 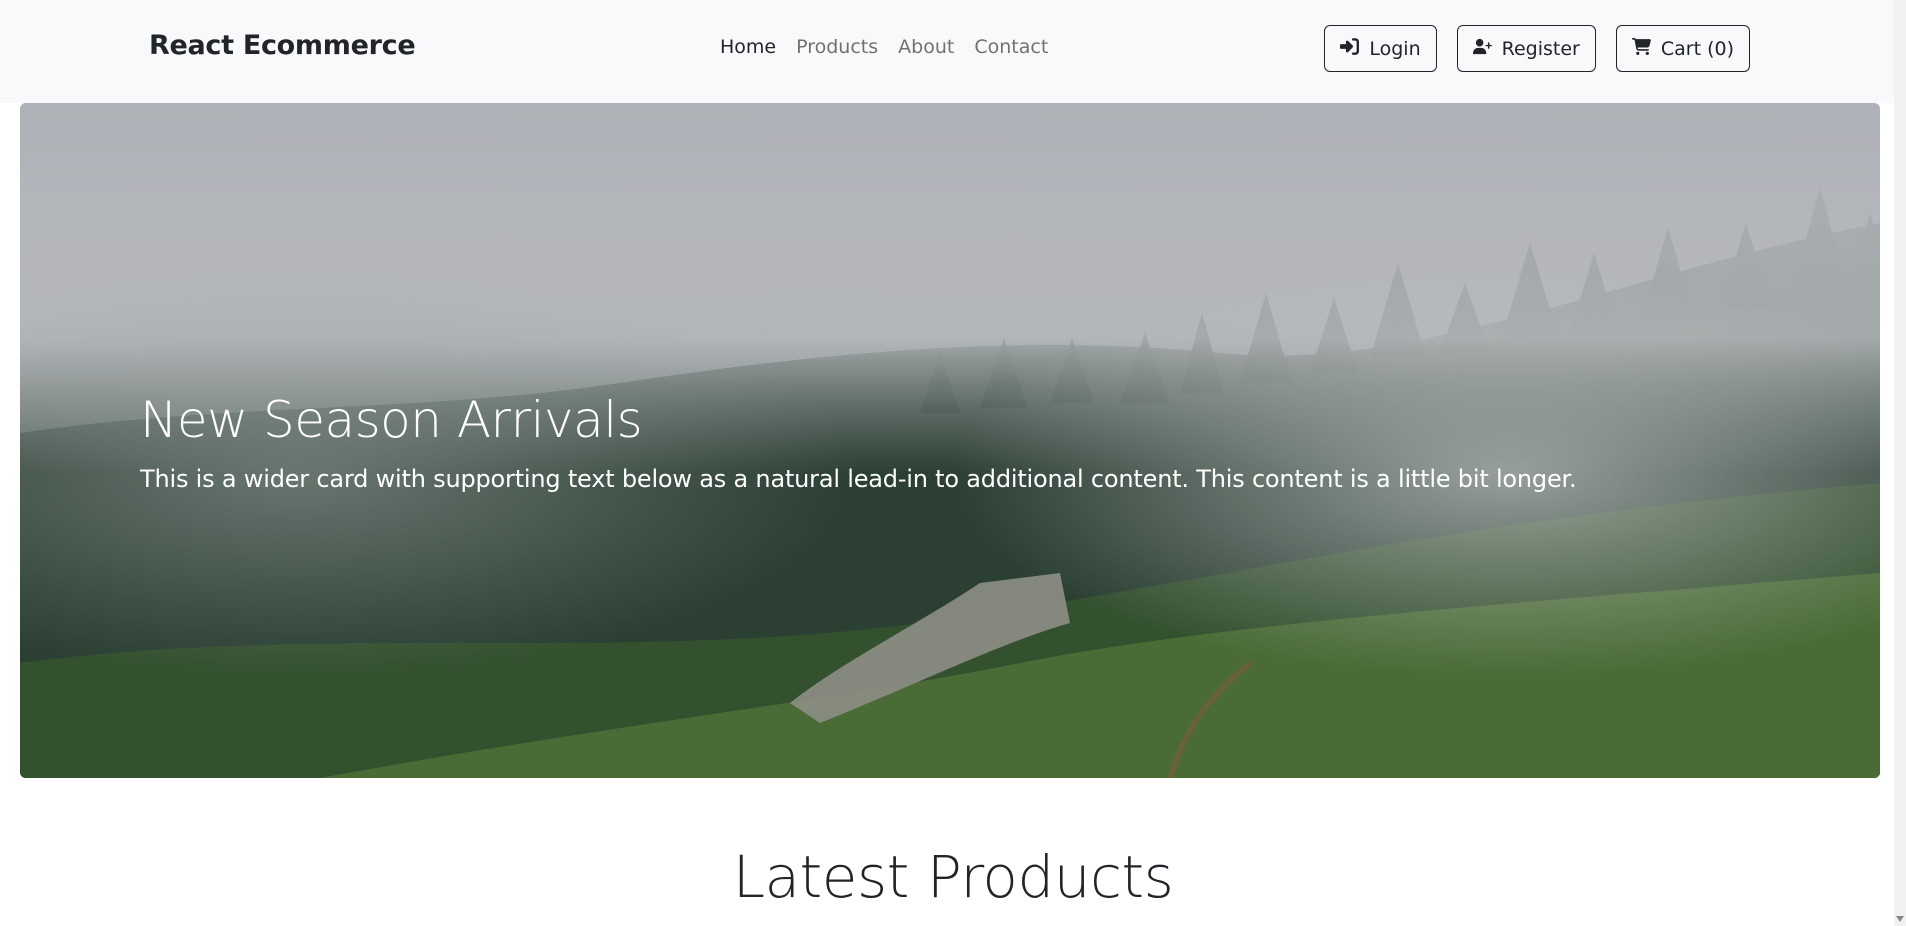 I want to click on nav-link-about: About, so click(x=926, y=47).